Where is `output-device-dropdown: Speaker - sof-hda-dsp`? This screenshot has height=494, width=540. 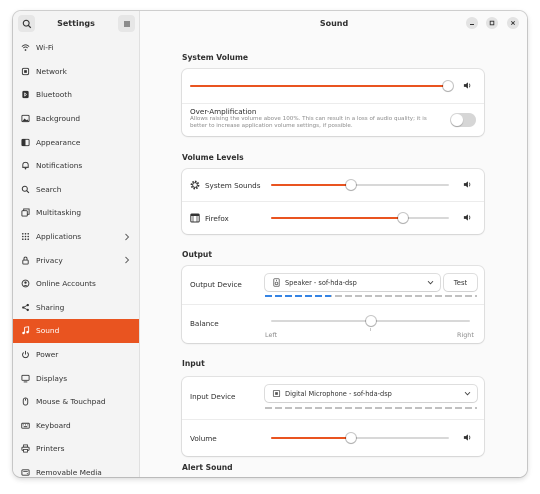
output-device-dropdown: Speaker - sof-hda-dsp is located at coordinates (352, 282).